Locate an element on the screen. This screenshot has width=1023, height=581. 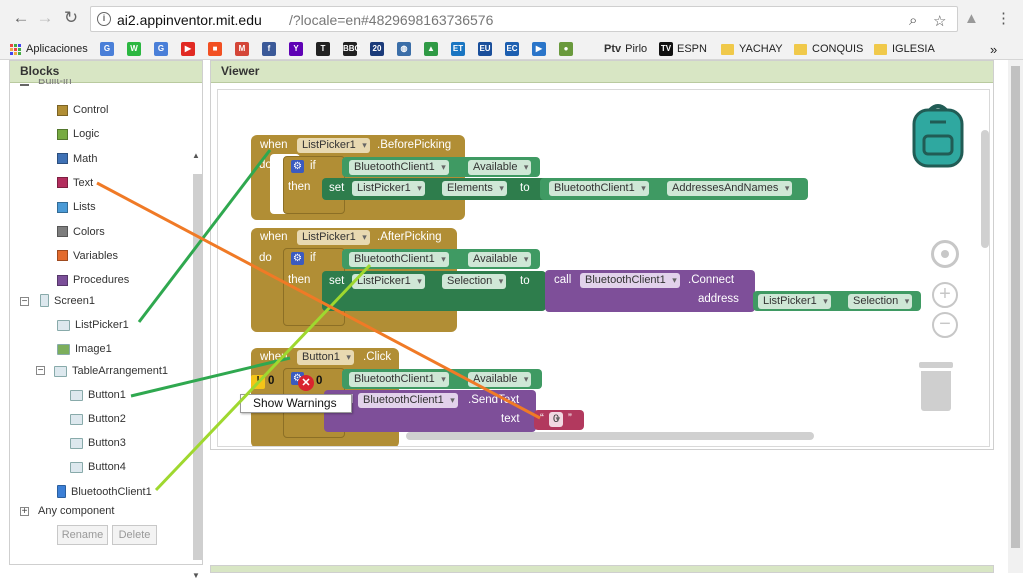
annotation-line-listpicker is located at coordinates (204, 236).